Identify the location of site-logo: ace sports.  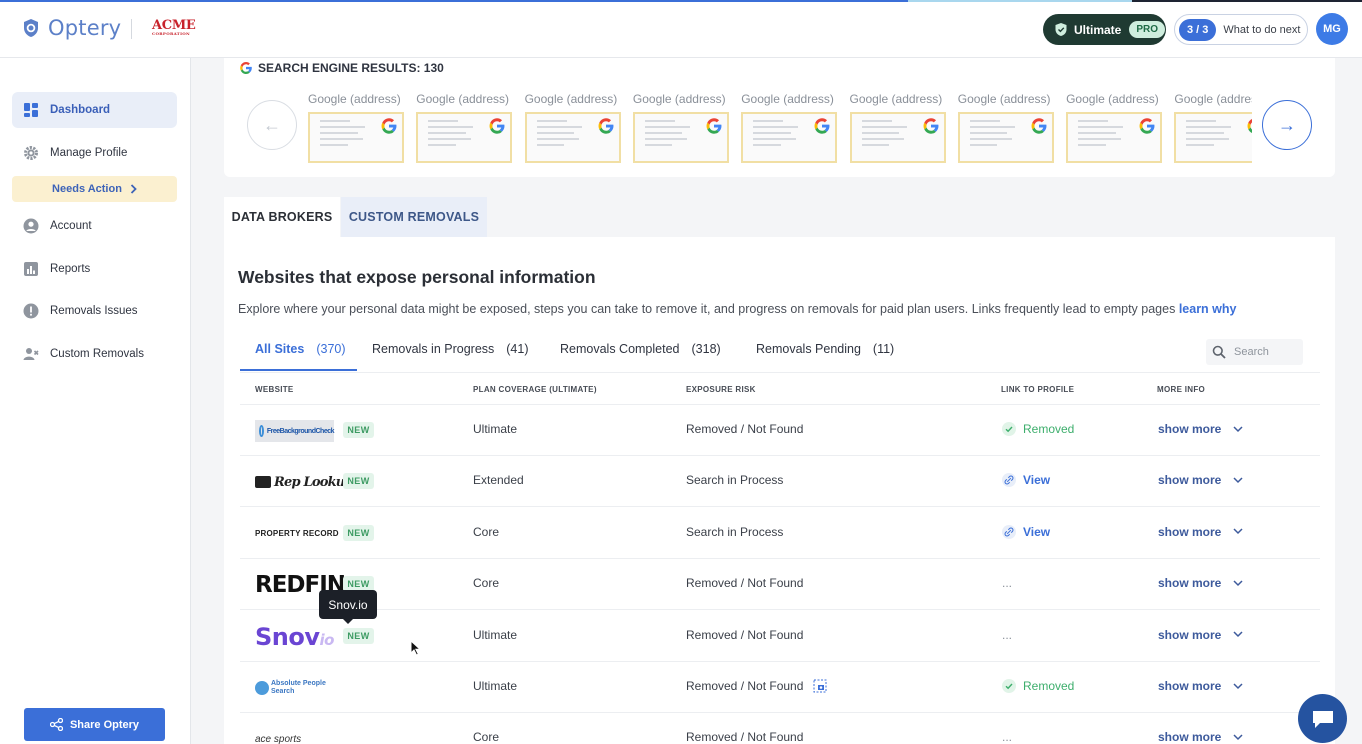
(278, 735).